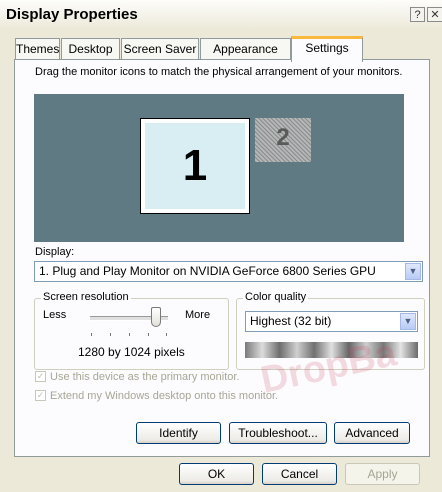  I want to click on color-quality-group: Color quality Highest (32 bit) ▼, so click(330, 330).